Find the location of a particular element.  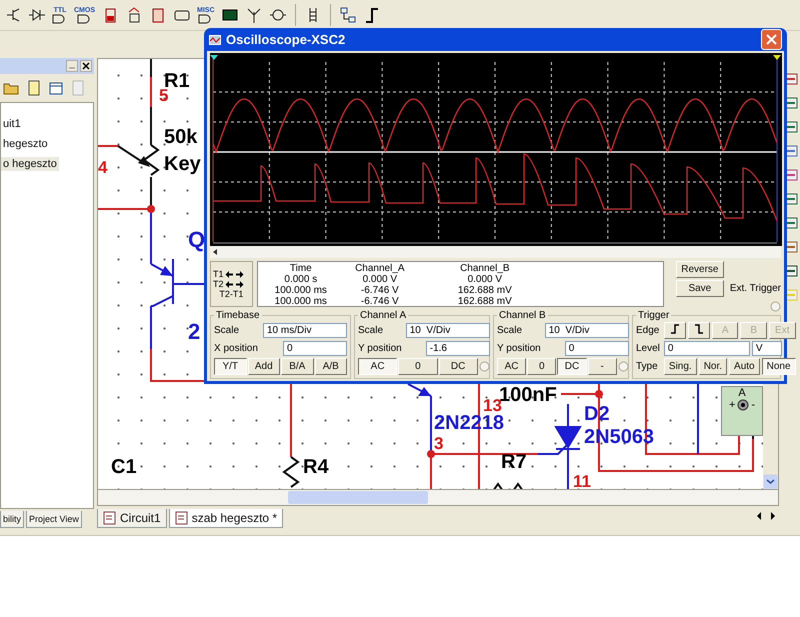

close-button is located at coordinates (771, 39).